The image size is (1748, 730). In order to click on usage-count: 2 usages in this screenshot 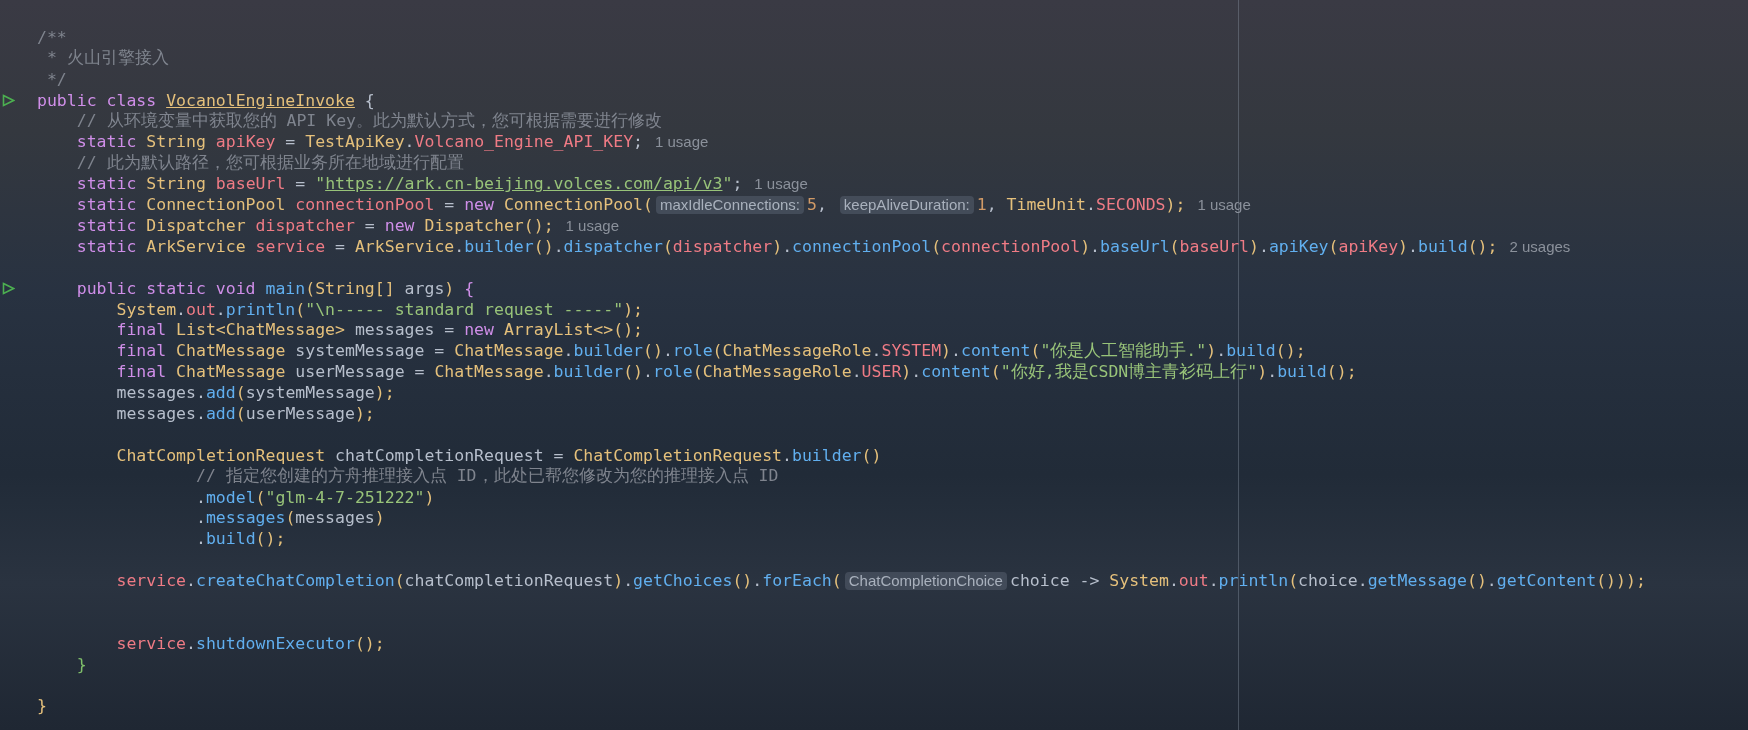, I will do `click(1540, 246)`.